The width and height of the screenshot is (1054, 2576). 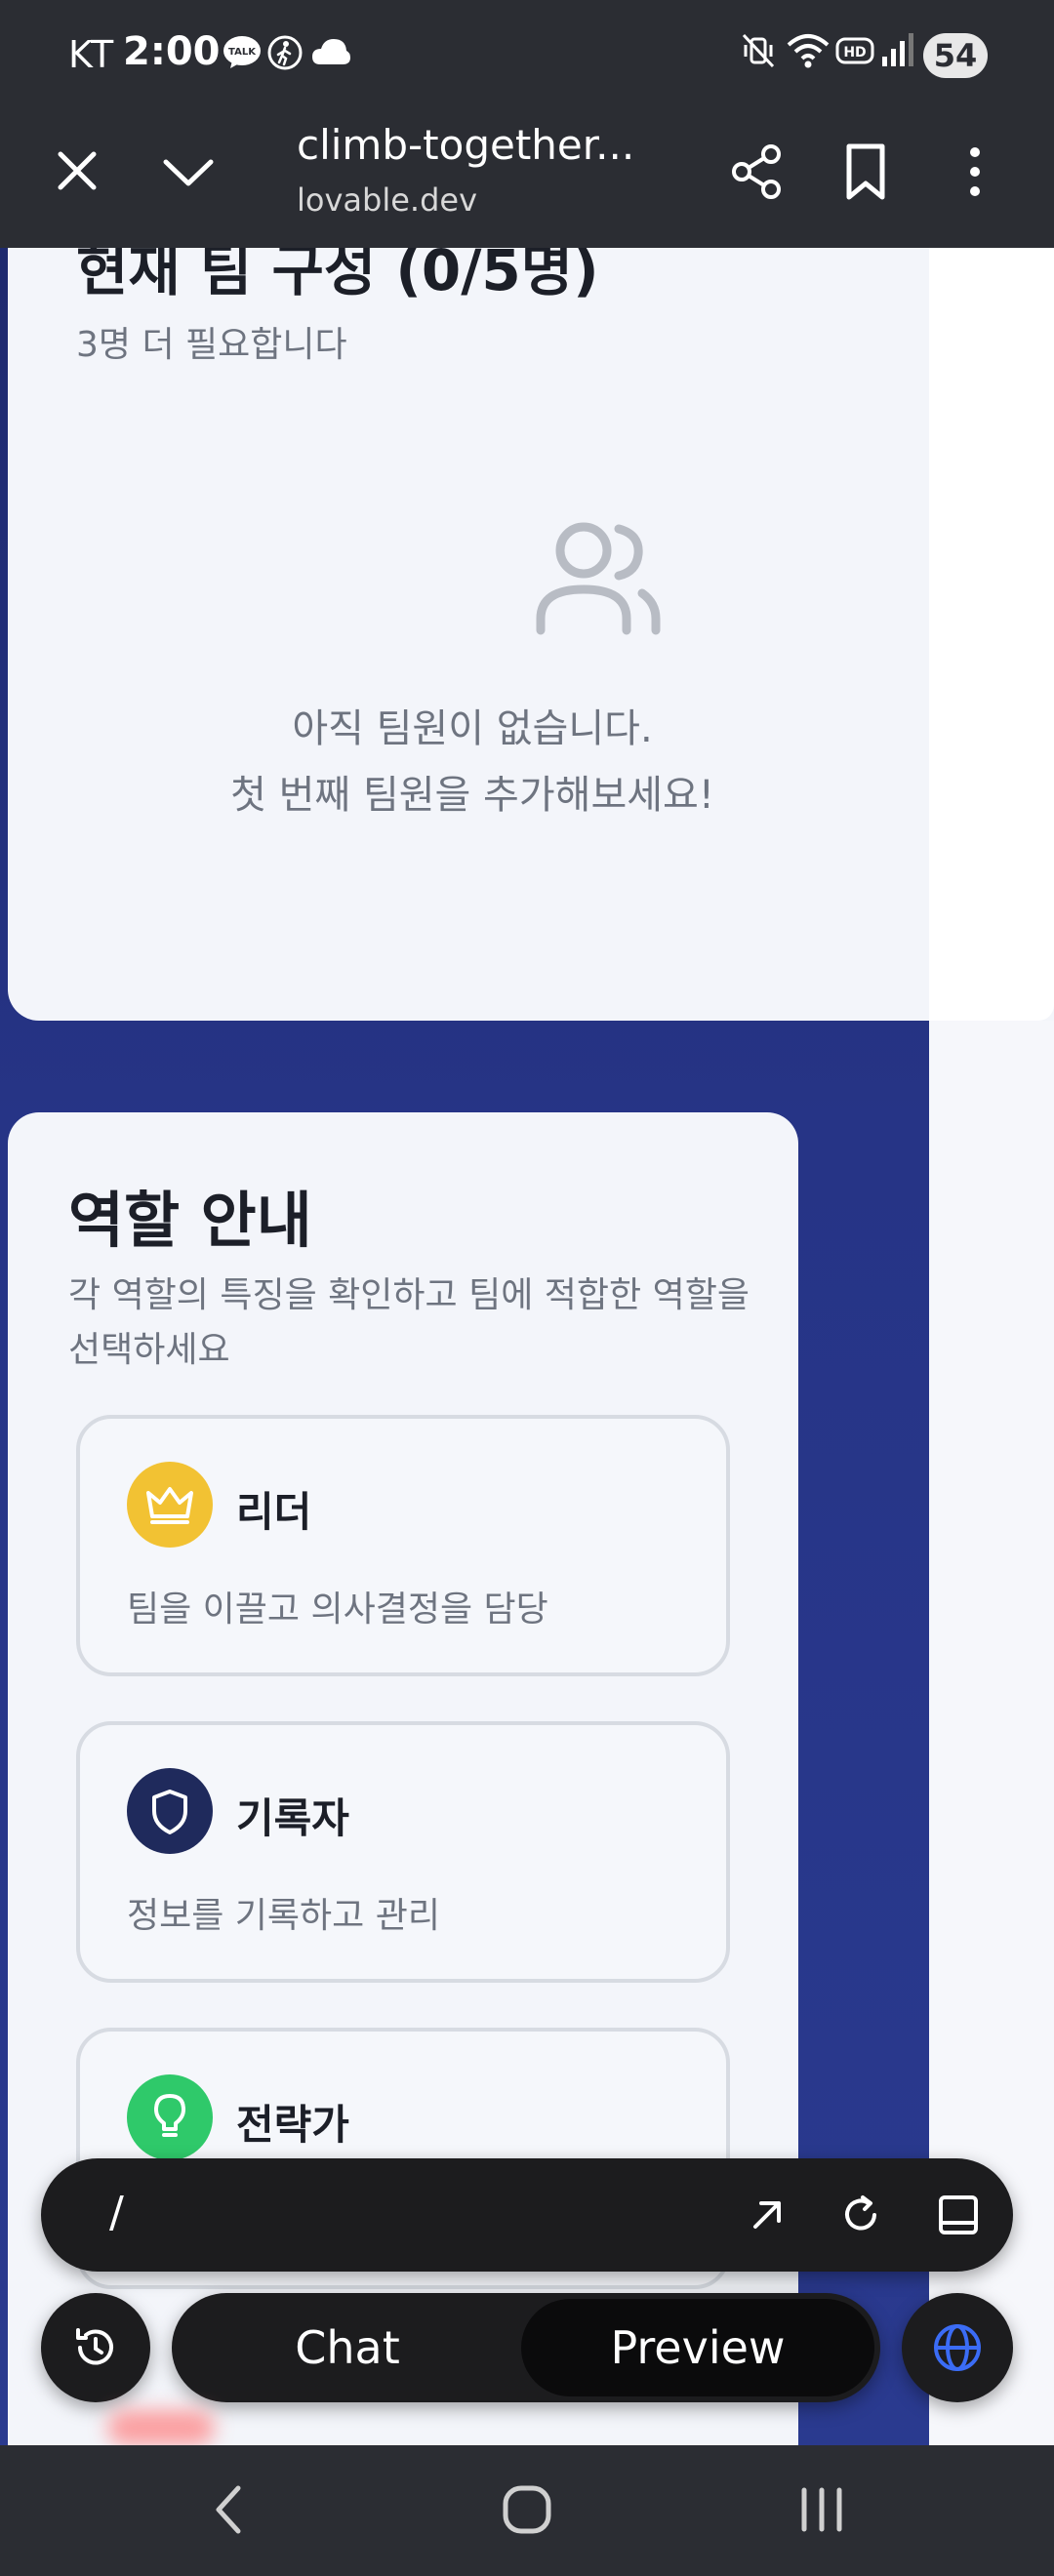 What do you see at coordinates (170, 1505) in the screenshot?
I see `crown-icon` at bounding box center [170, 1505].